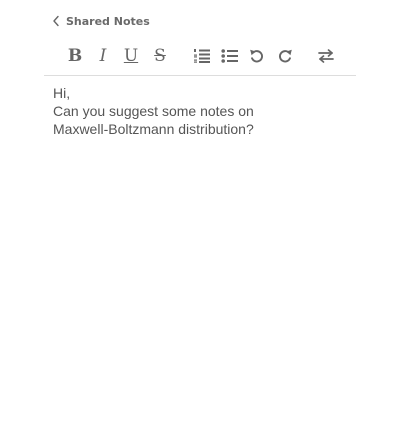 This screenshot has width=400, height=421. I want to click on redo-button, so click(285, 56).